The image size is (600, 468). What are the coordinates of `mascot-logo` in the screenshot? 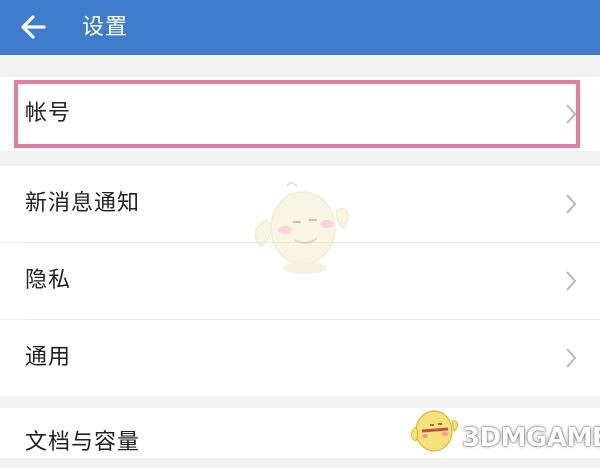 It's located at (435, 431).